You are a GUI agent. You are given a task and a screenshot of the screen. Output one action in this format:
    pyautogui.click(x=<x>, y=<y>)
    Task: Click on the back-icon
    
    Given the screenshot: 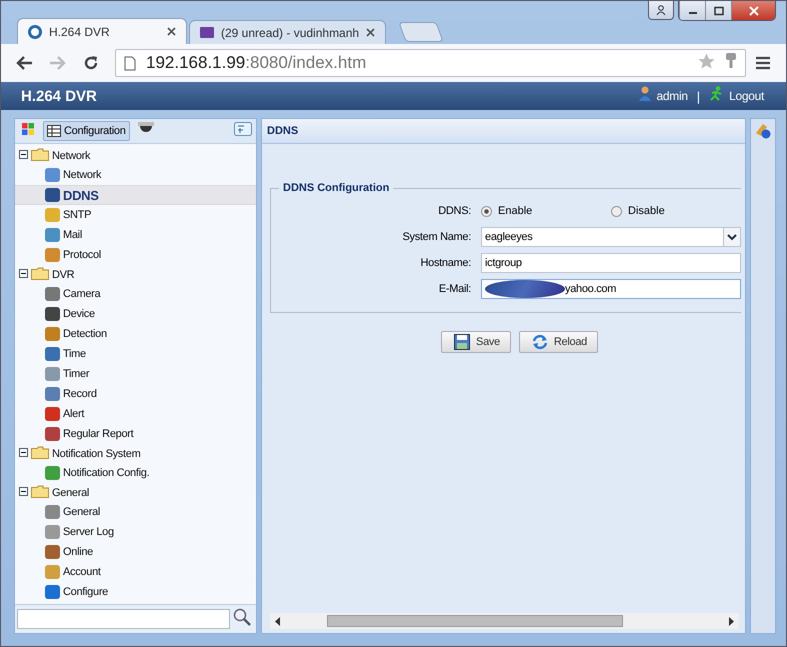 What is the action you would take?
    pyautogui.click(x=24, y=63)
    